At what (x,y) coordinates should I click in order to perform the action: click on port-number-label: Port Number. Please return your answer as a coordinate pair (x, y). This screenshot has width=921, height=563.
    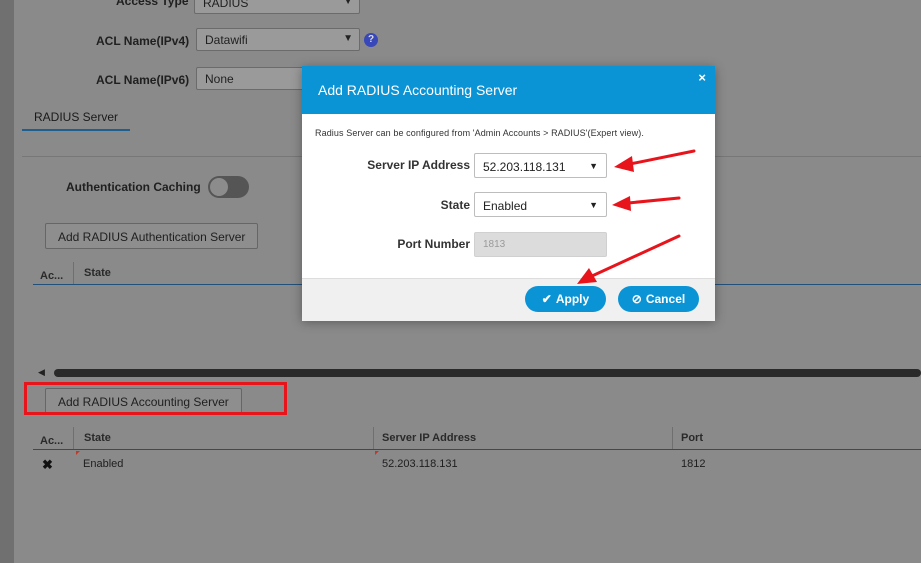
    Looking at the image, I should click on (433, 244).